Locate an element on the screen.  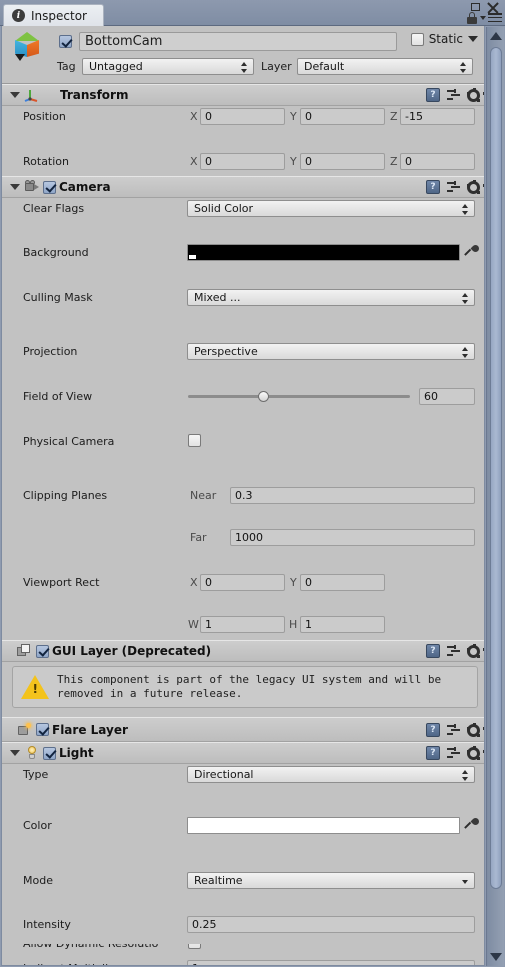
light-intensity-input: 0.25 is located at coordinates (331, 924).